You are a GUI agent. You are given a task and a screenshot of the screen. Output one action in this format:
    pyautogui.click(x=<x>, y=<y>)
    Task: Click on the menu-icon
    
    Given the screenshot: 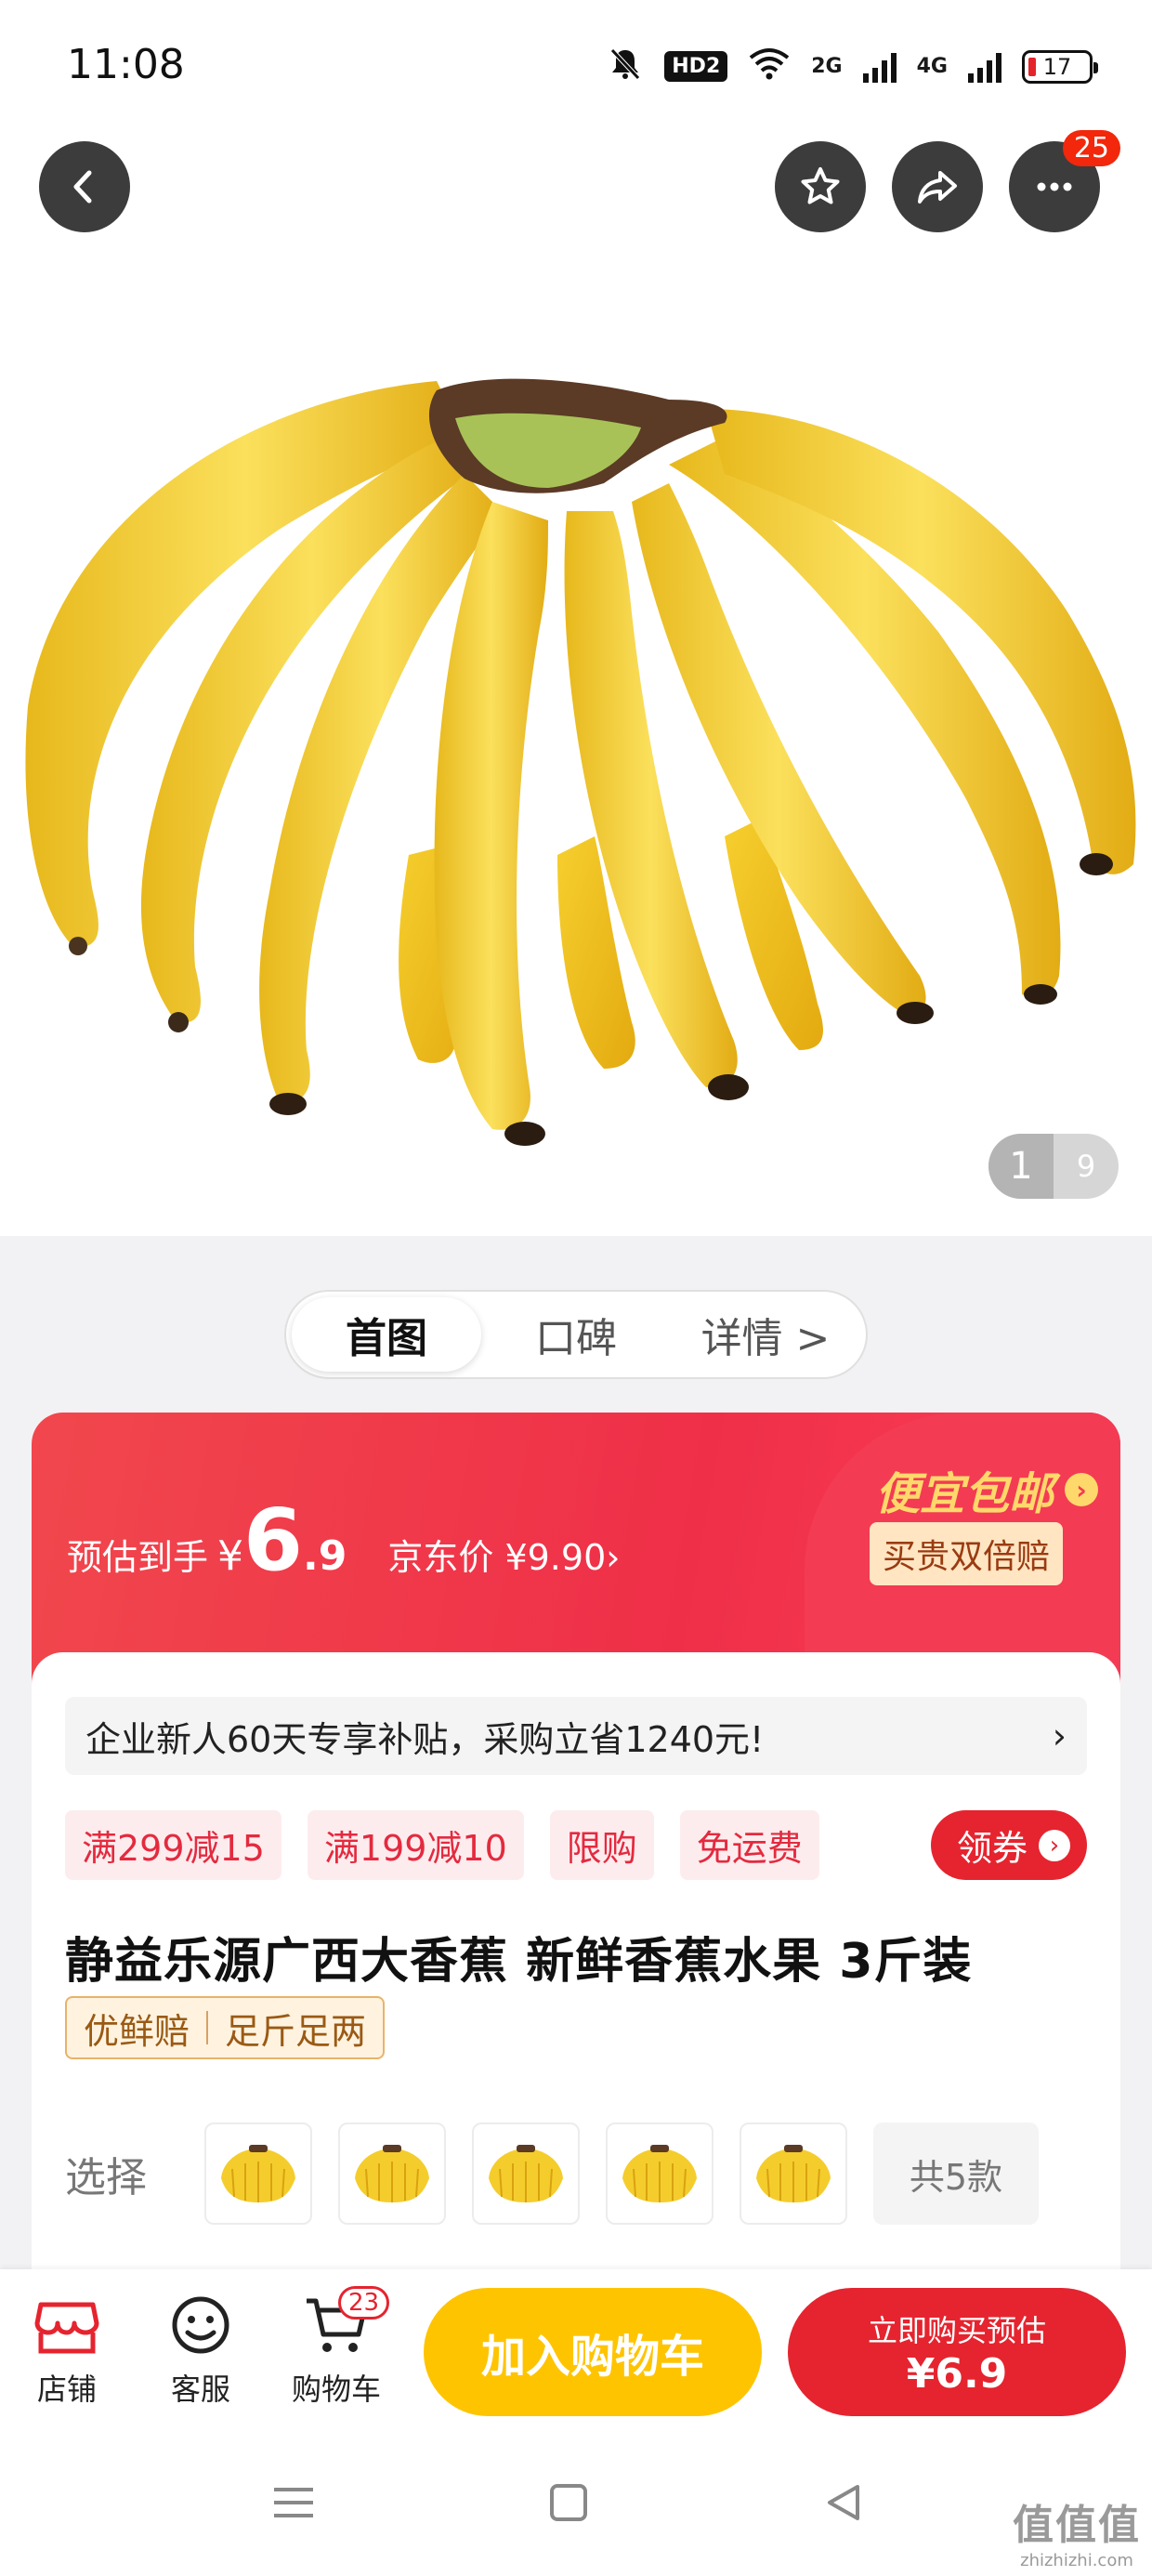 What is the action you would take?
    pyautogui.click(x=293, y=2502)
    